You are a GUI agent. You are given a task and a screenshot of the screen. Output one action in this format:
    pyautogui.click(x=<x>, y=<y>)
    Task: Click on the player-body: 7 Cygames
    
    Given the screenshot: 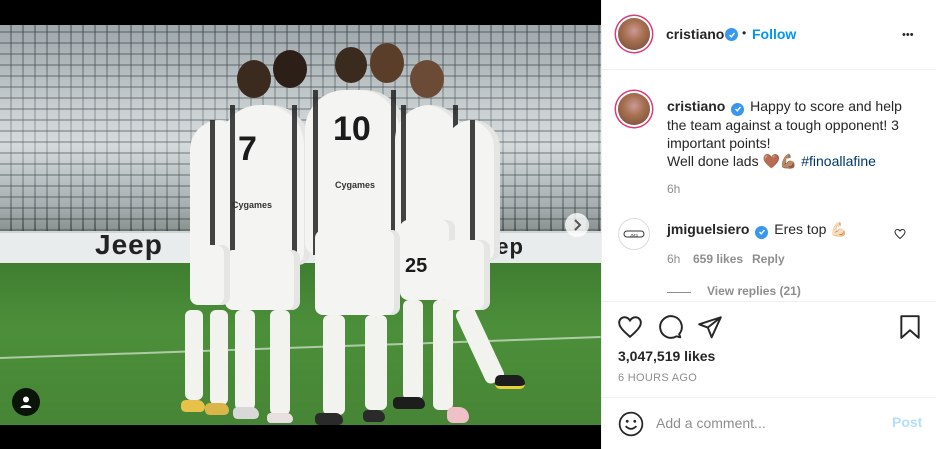 What is the action you would take?
    pyautogui.click(x=265, y=185)
    